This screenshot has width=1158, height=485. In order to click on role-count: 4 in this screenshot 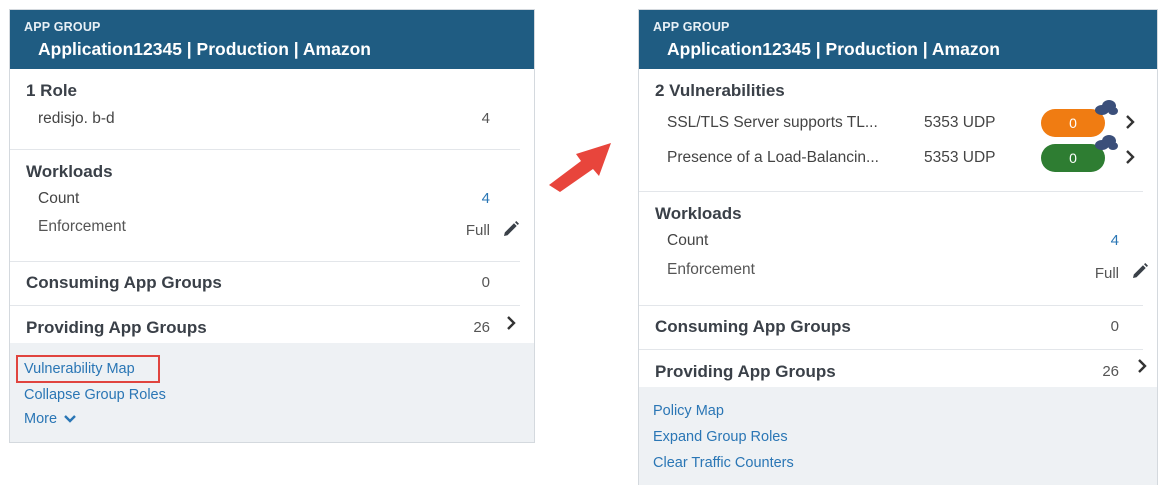, I will do `click(485, 118)`.